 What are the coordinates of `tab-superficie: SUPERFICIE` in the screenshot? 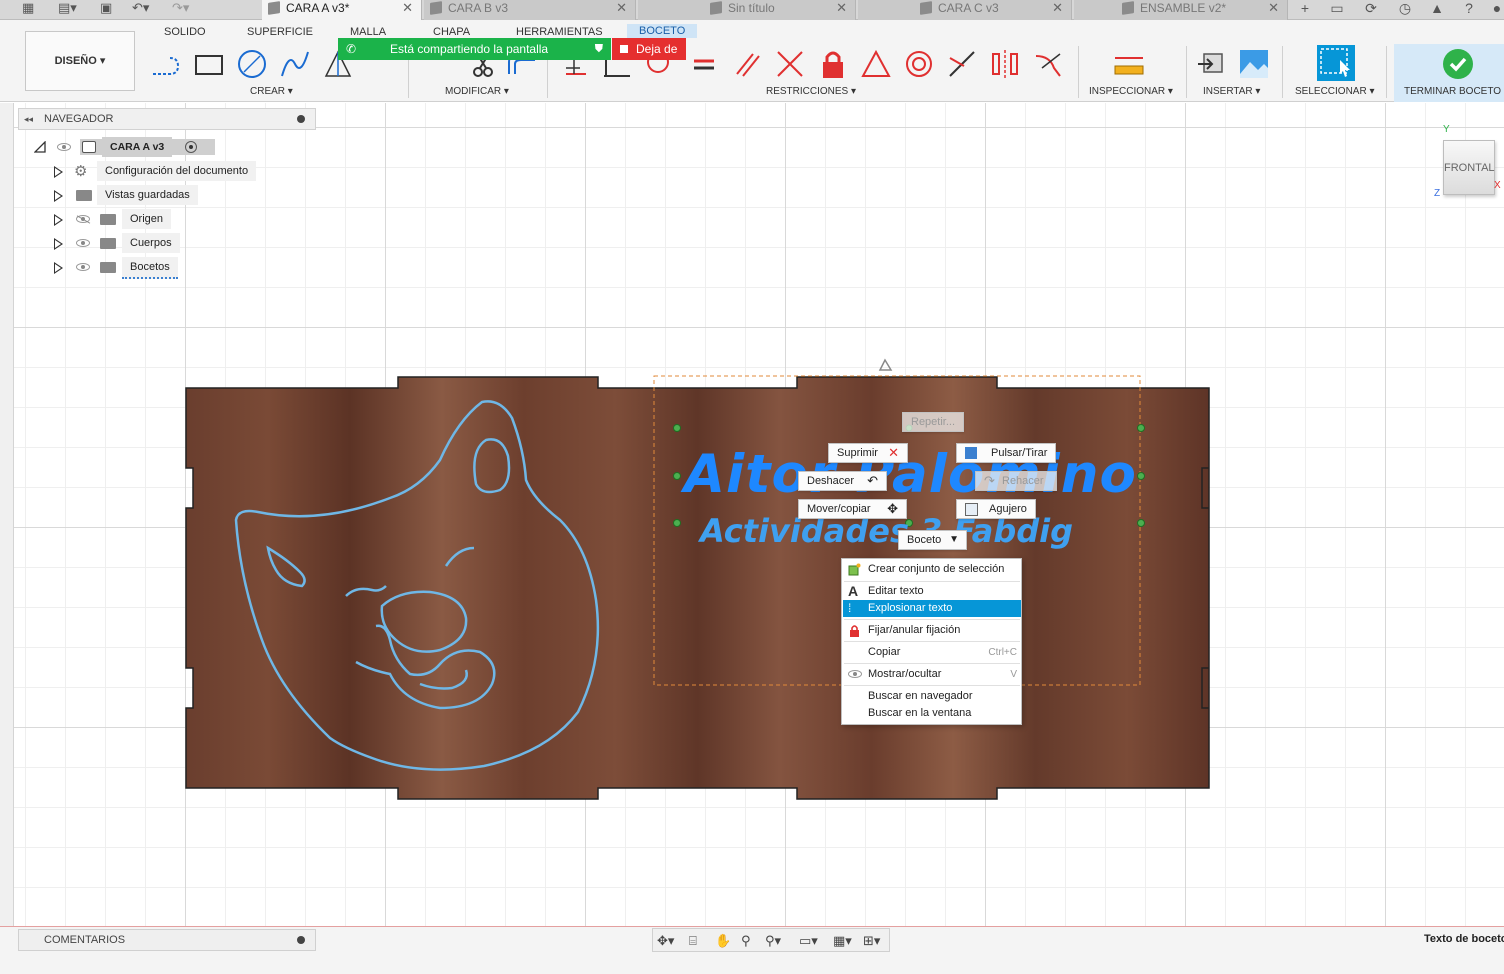 It's located at (280, 32).